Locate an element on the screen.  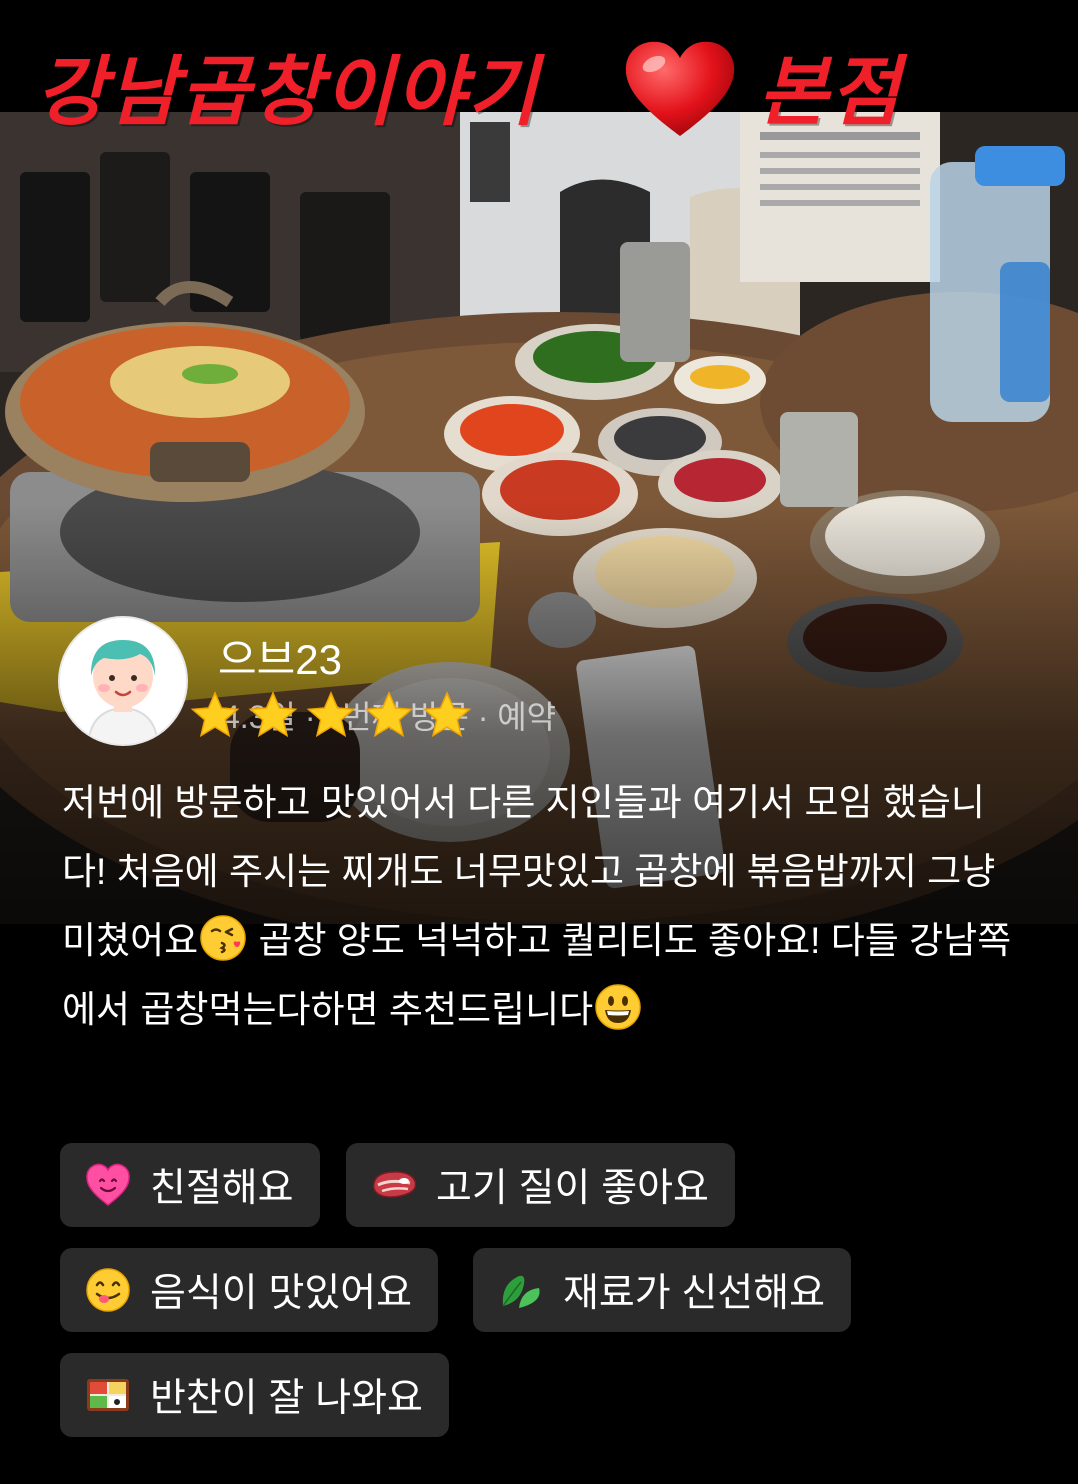
bento-icon is located at coordinates (108, 1395).